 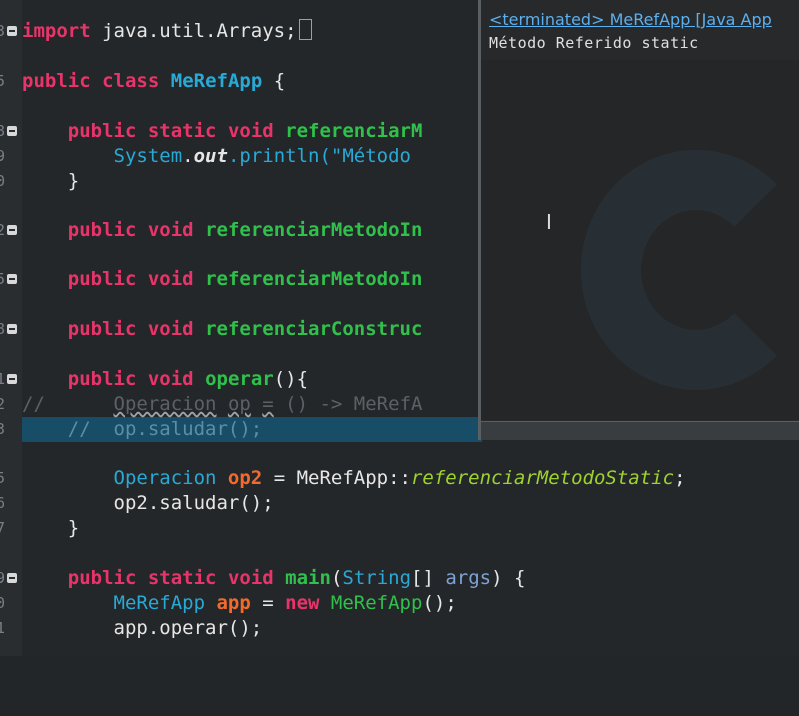 I want to click on class-name: MeRefApp, so click(x=216, y=81).